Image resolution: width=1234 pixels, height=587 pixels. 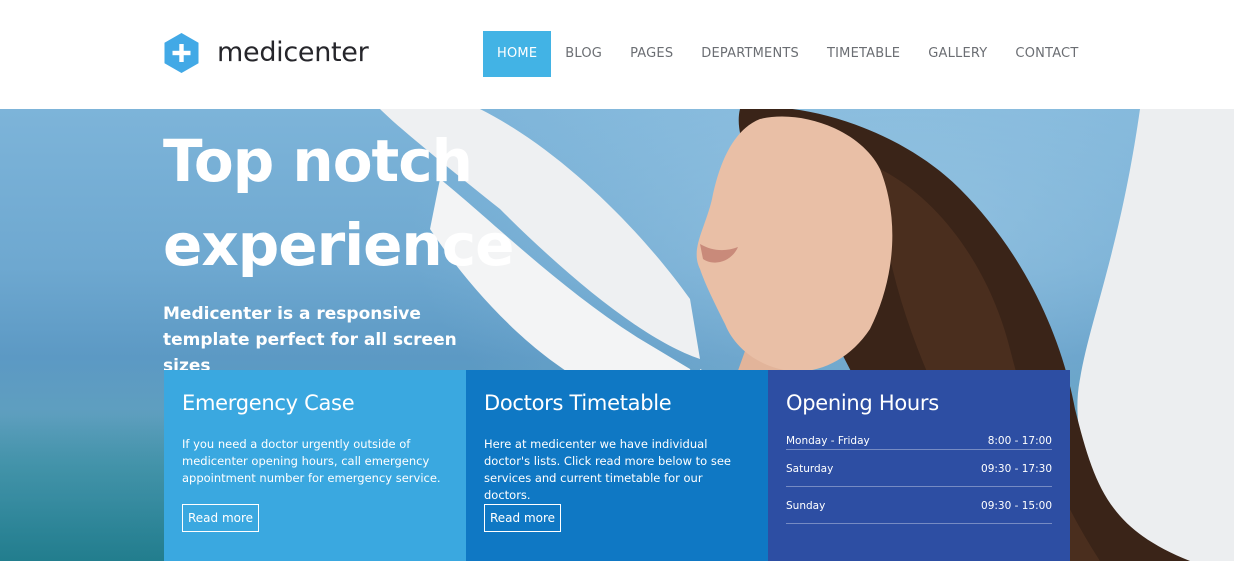 What do you see at coordinates (919, 505) in the screenshot?
I see `hours-row: Sunday 09:30 - 15:00` at bounding box center [919, 505].